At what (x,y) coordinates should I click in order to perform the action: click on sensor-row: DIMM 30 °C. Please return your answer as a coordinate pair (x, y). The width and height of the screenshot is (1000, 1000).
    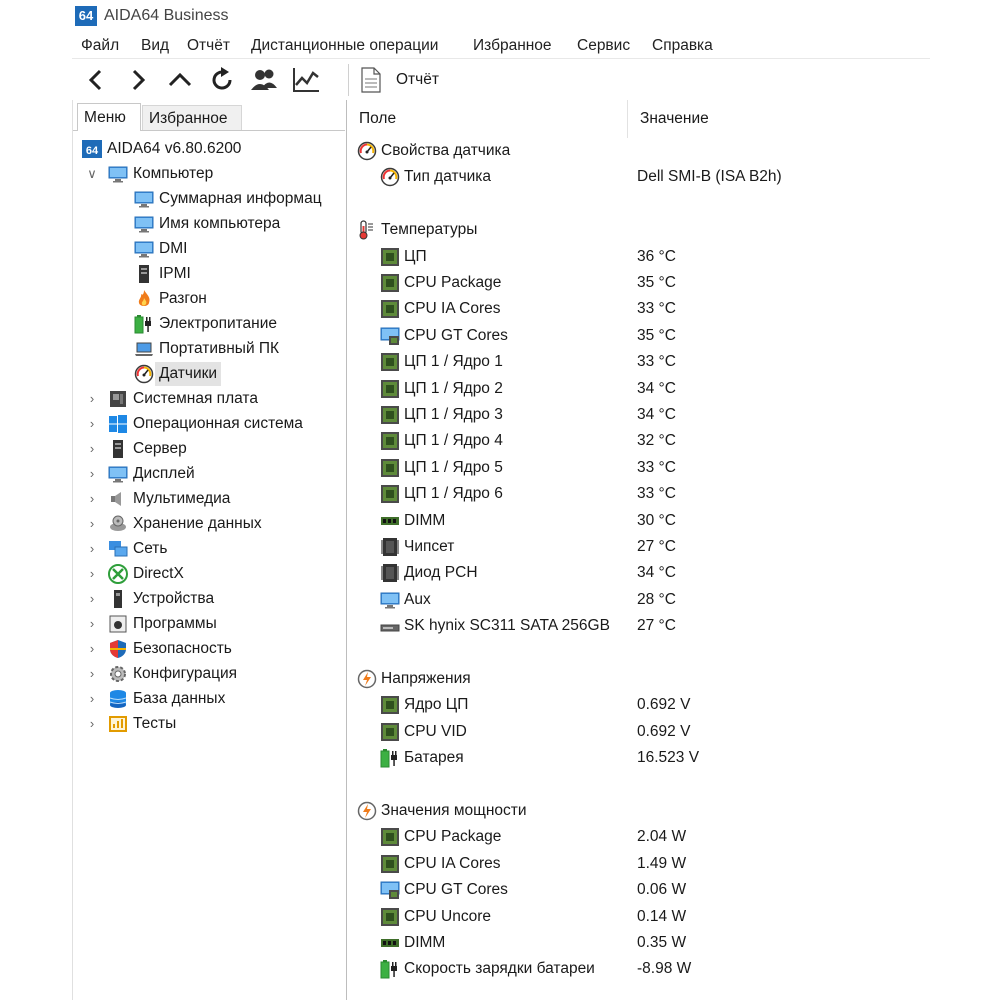
    Looking at the image, I should click on (638, 521).